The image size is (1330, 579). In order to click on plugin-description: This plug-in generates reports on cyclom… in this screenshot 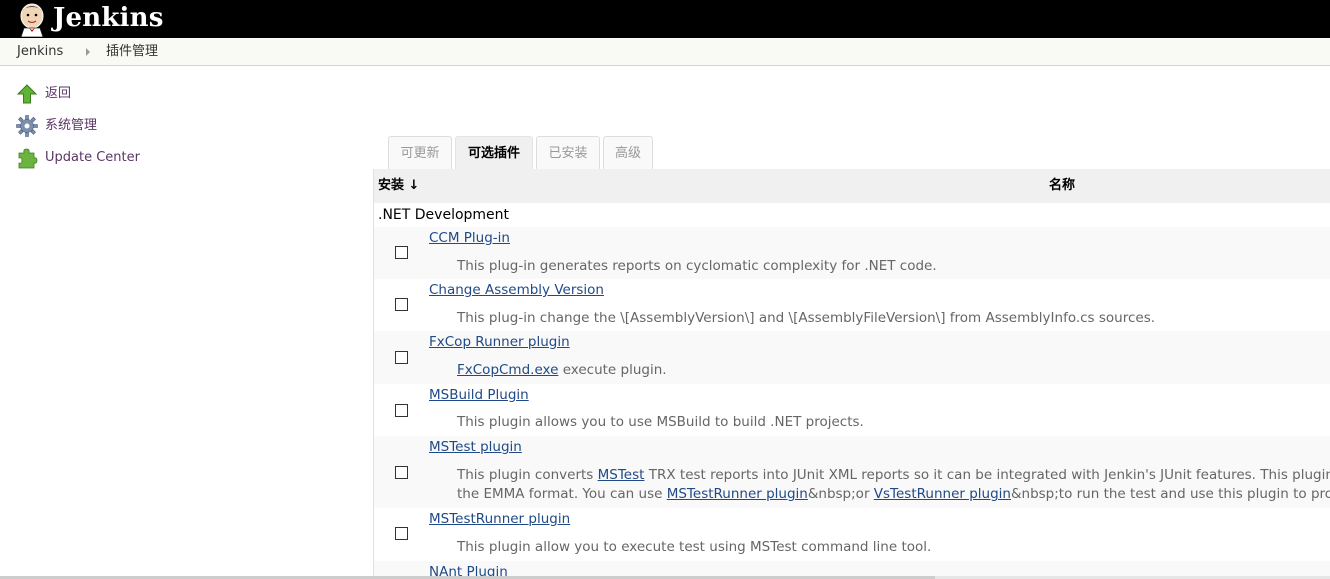, I will do `click(697, 266)`.